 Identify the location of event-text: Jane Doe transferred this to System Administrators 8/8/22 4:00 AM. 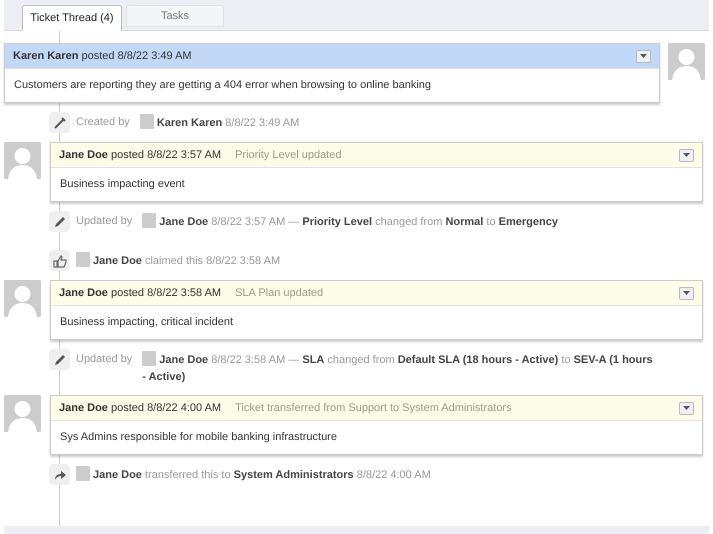
(253, 475).